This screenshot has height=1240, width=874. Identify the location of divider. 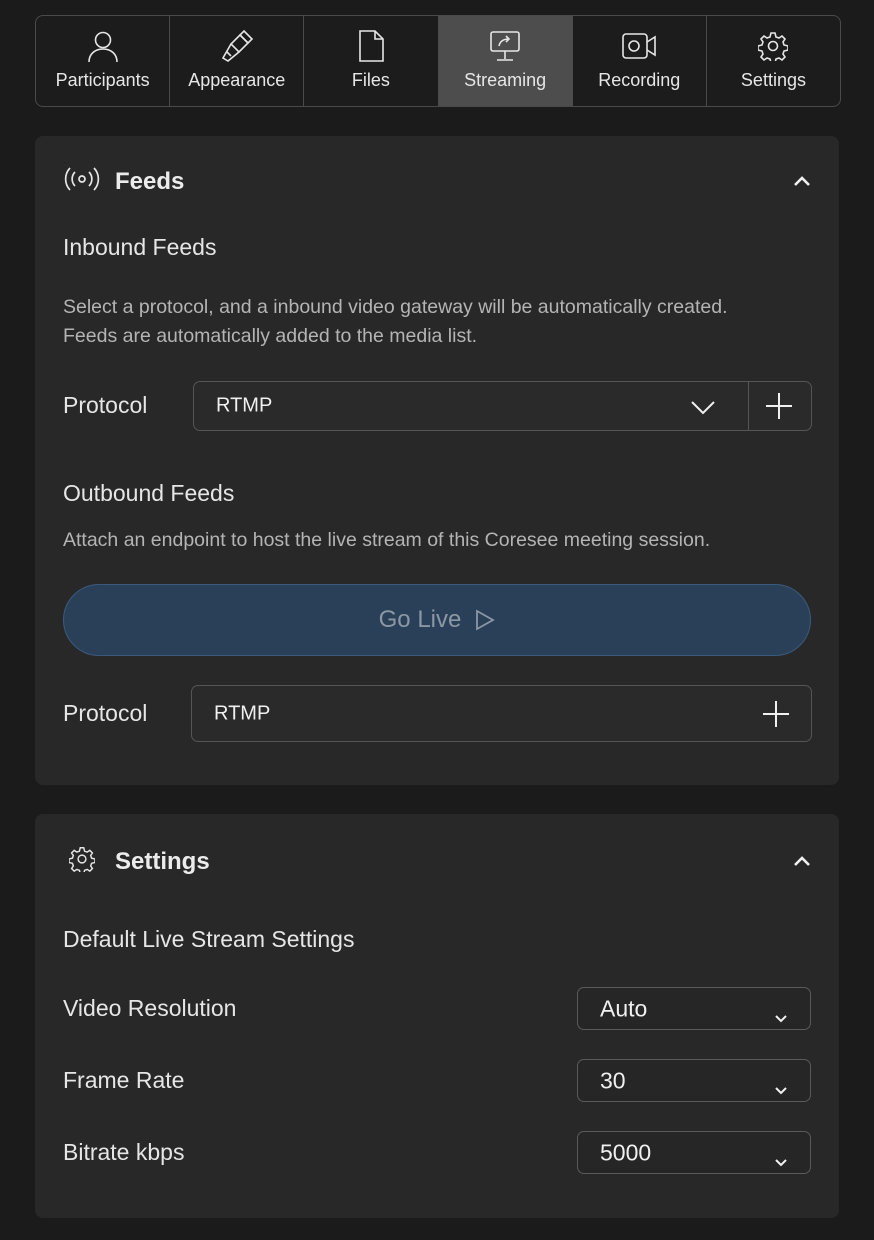
(748, 406).